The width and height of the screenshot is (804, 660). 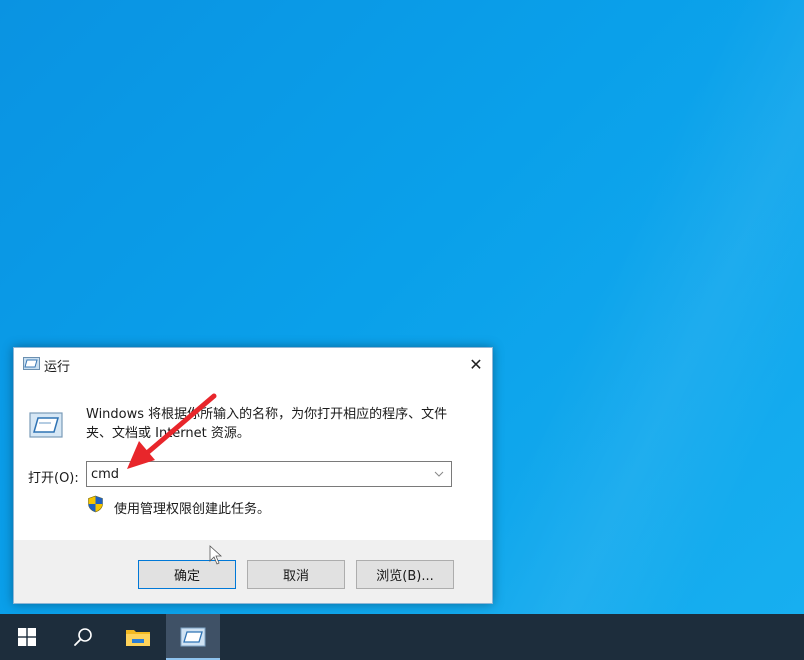 What do you see at coordinates (192, 509) in the screenshot?
I see `admin-note: 使用管理权限创建此任务。` at bounding box center [192, 509].